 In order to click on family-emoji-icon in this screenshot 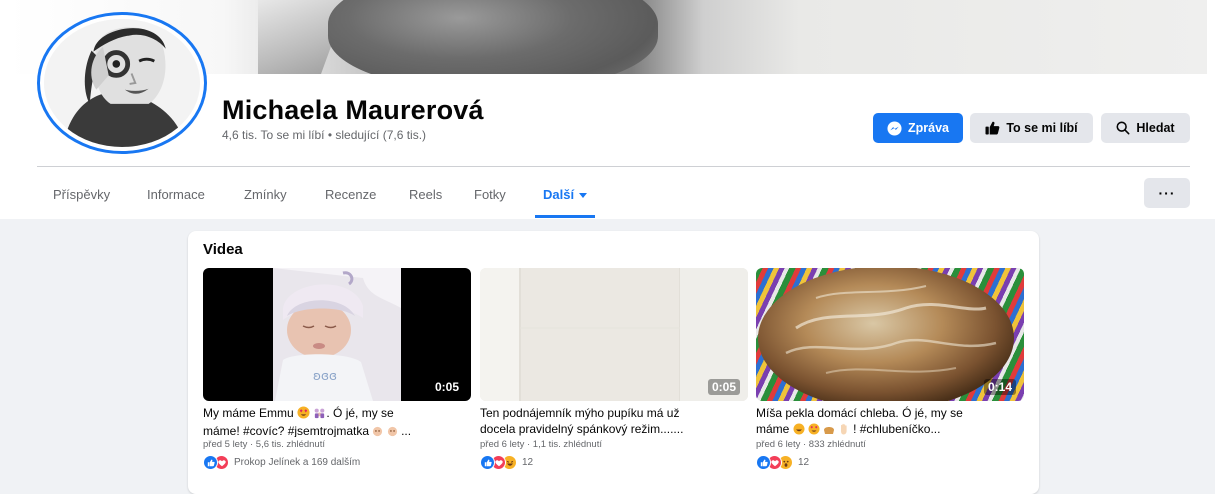, I will do `click(319, 414)`.